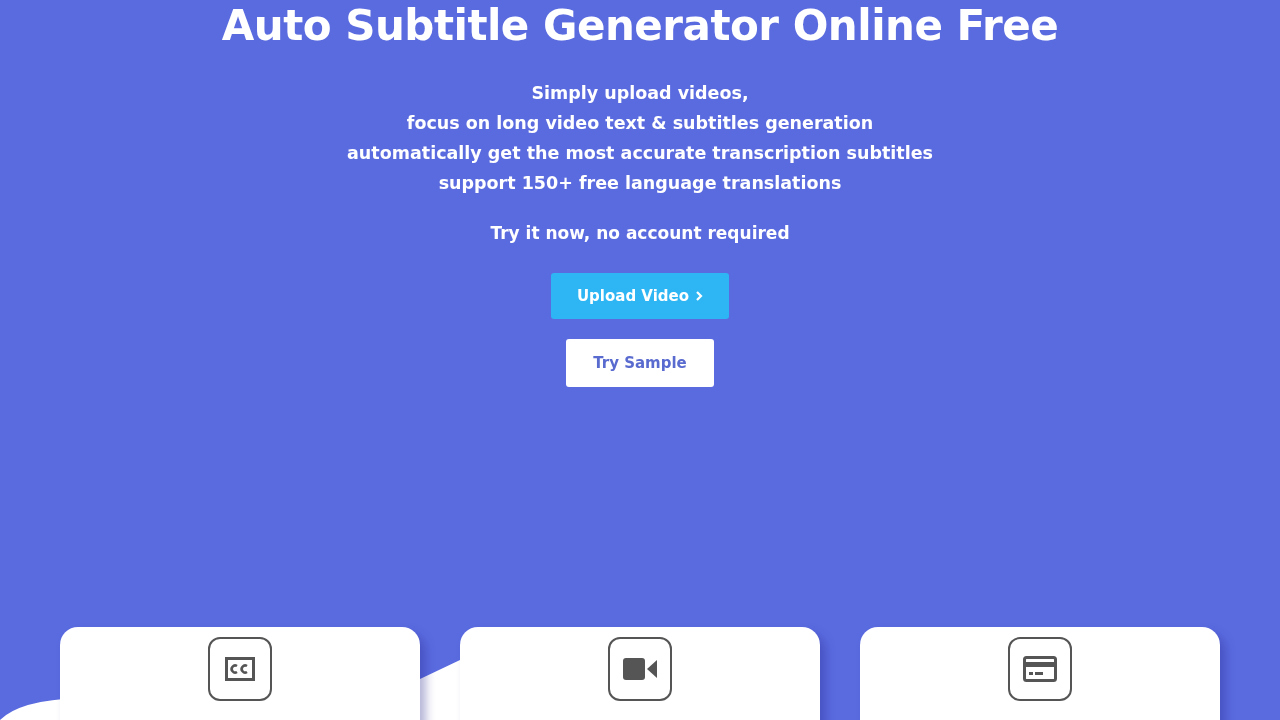 The height and width of the screenshot is (720, 1280). What do you see at coordinates (699, 296) in the screenshot?
I see `chevron-icon` at bounding box center [699, 296].